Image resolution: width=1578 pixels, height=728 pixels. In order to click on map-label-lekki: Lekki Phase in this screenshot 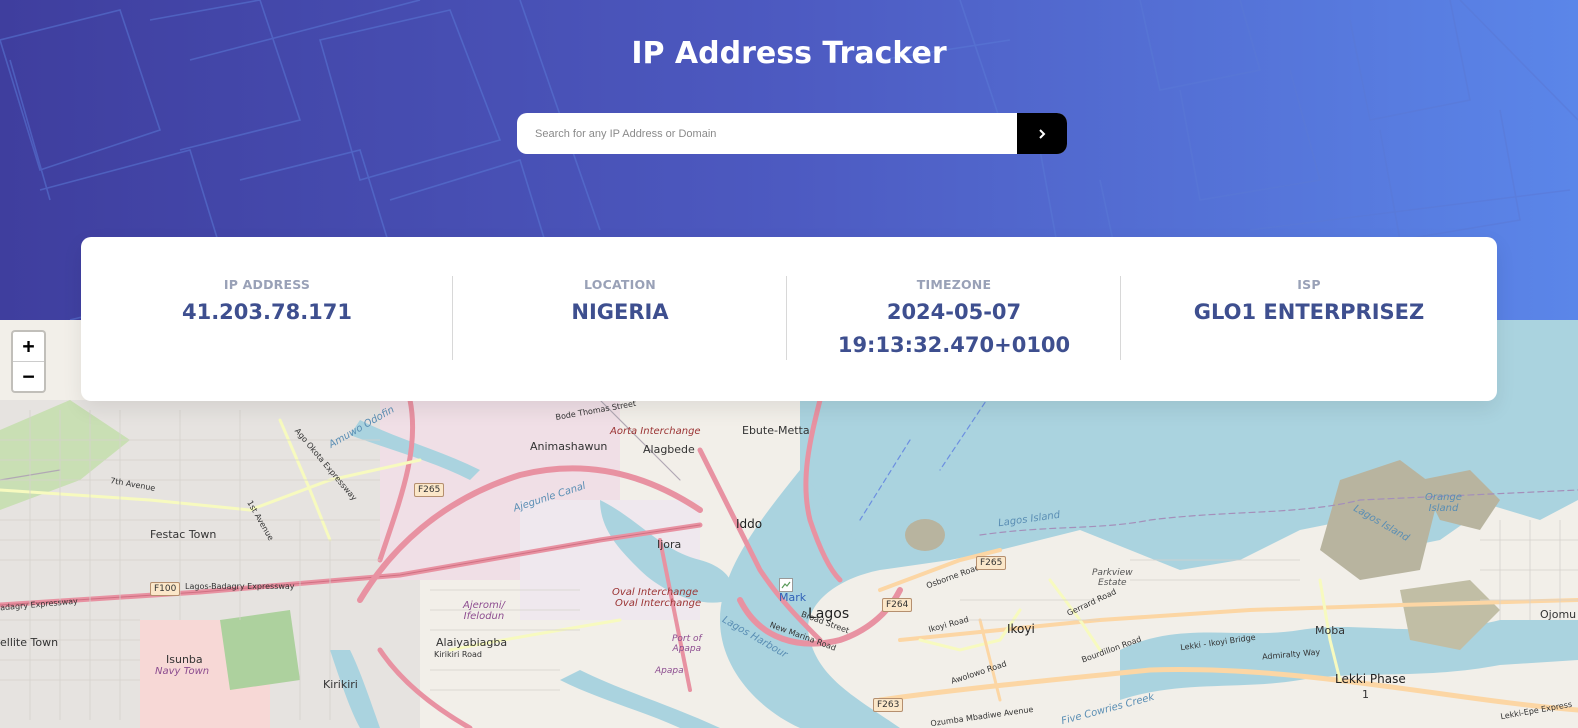, I will do `click(1370, 679)`.